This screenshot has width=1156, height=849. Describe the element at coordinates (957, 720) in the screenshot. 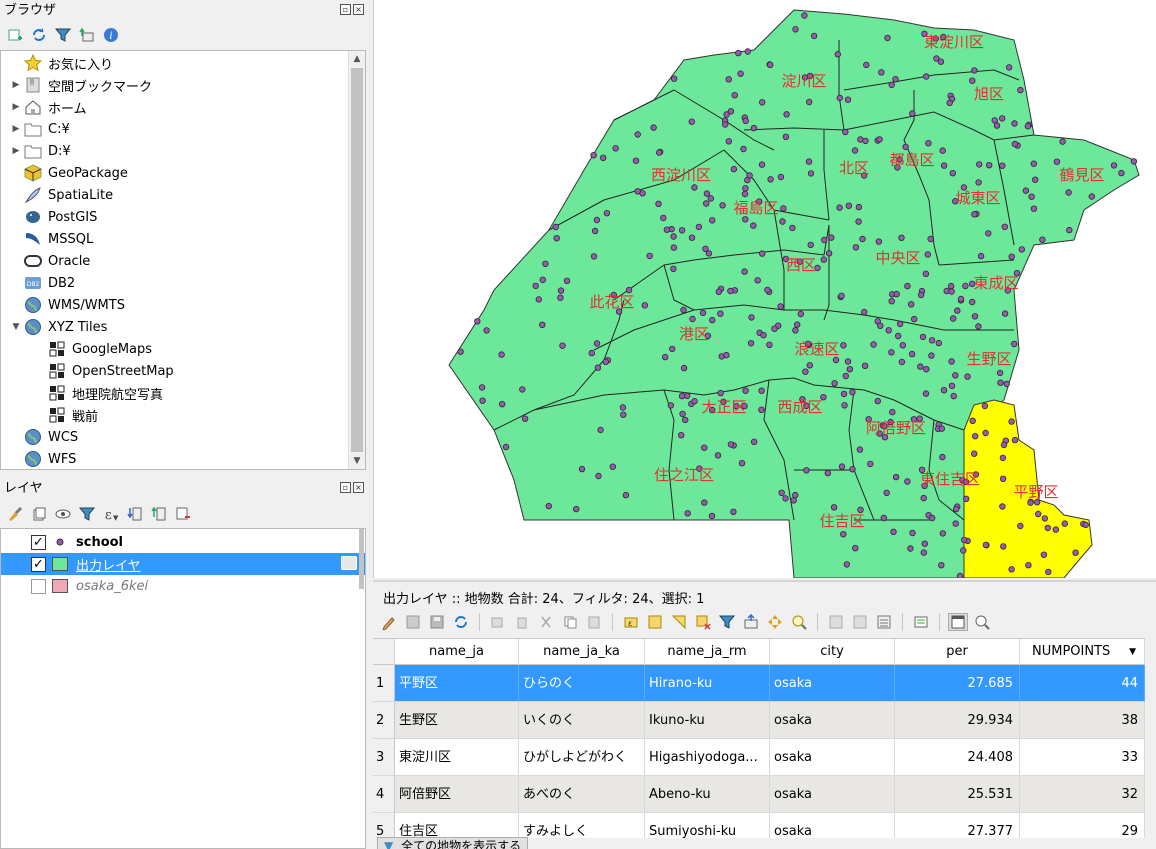

I see `table-cell-per: 29.934` at that location.